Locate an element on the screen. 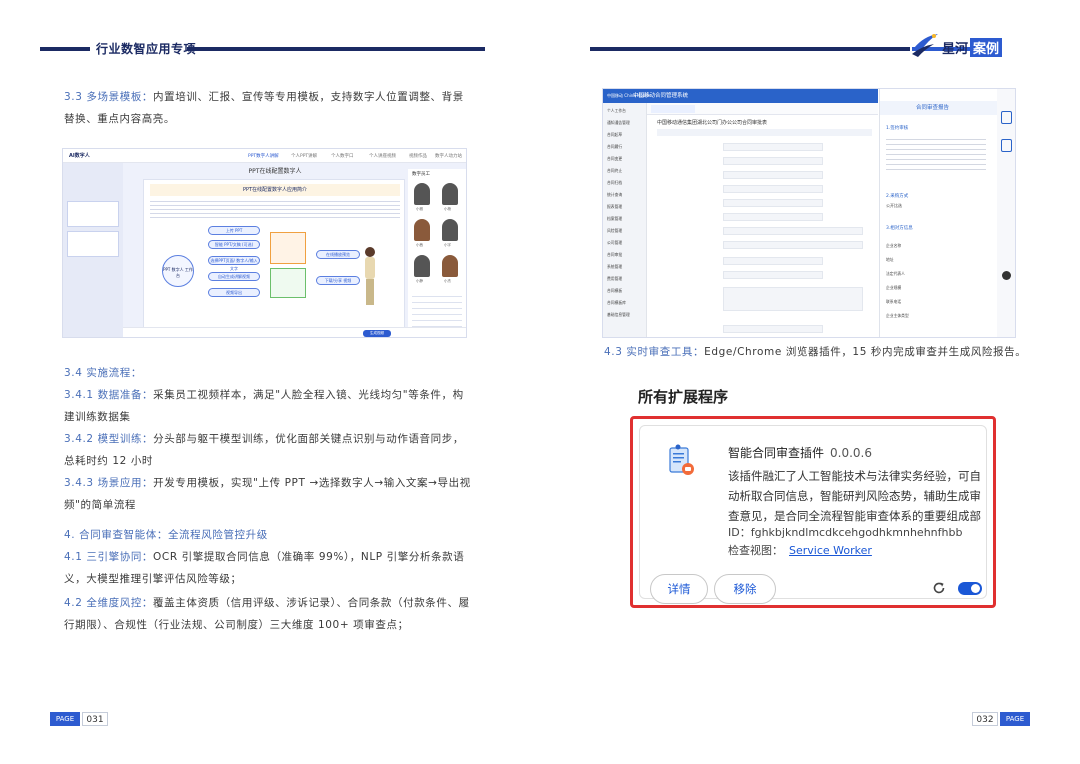 The width and height of the screenshot is (1080, 764). extensions-page-title: 所有扩展程序 is located at coordinates (683, 397).